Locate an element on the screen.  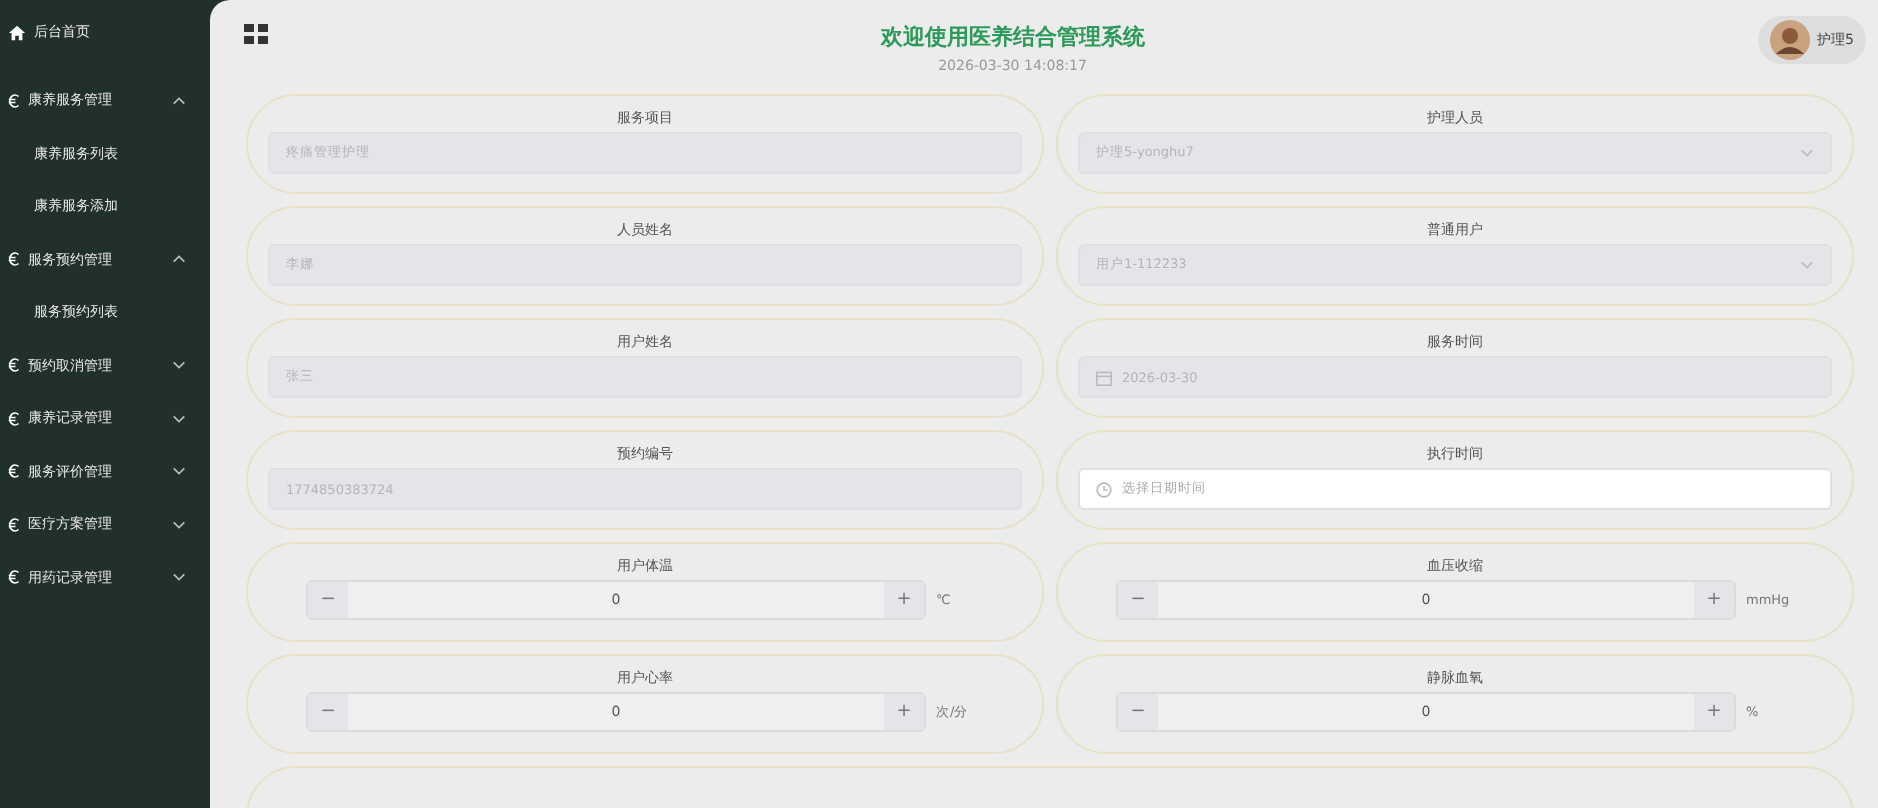
menu-icon is located at coordinates (256, 34).